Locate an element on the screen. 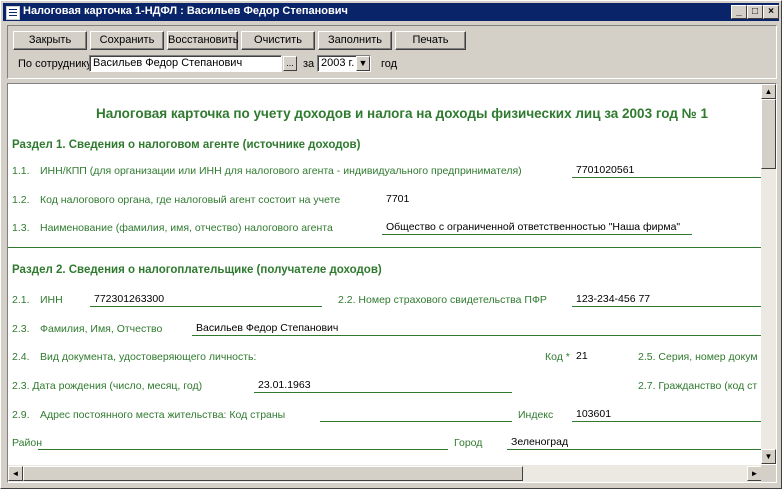 The width and height of the screenshot is (782, 489). pension-number-value: 123-234-456 77 is located at coordinates (613, 299).